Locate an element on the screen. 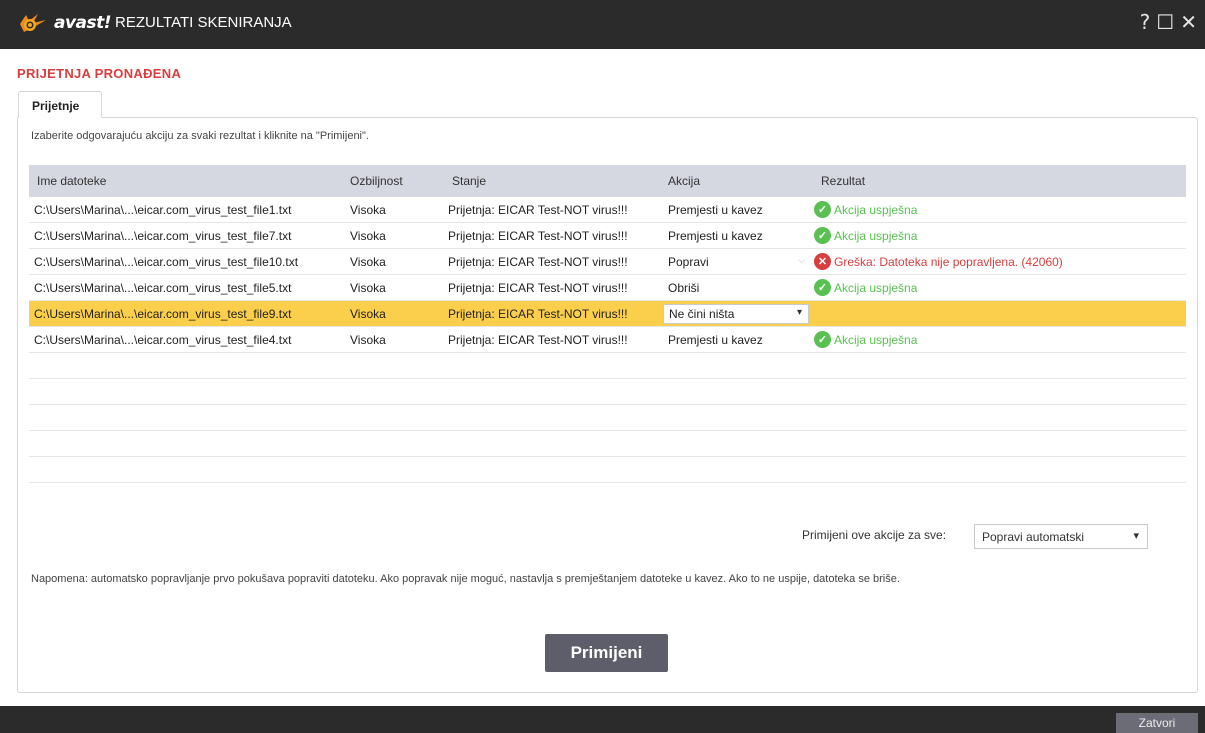 This screenshot has width=1205, height=733. tab-prijetnje: Prijetnje is located at coordinates (60, 104).